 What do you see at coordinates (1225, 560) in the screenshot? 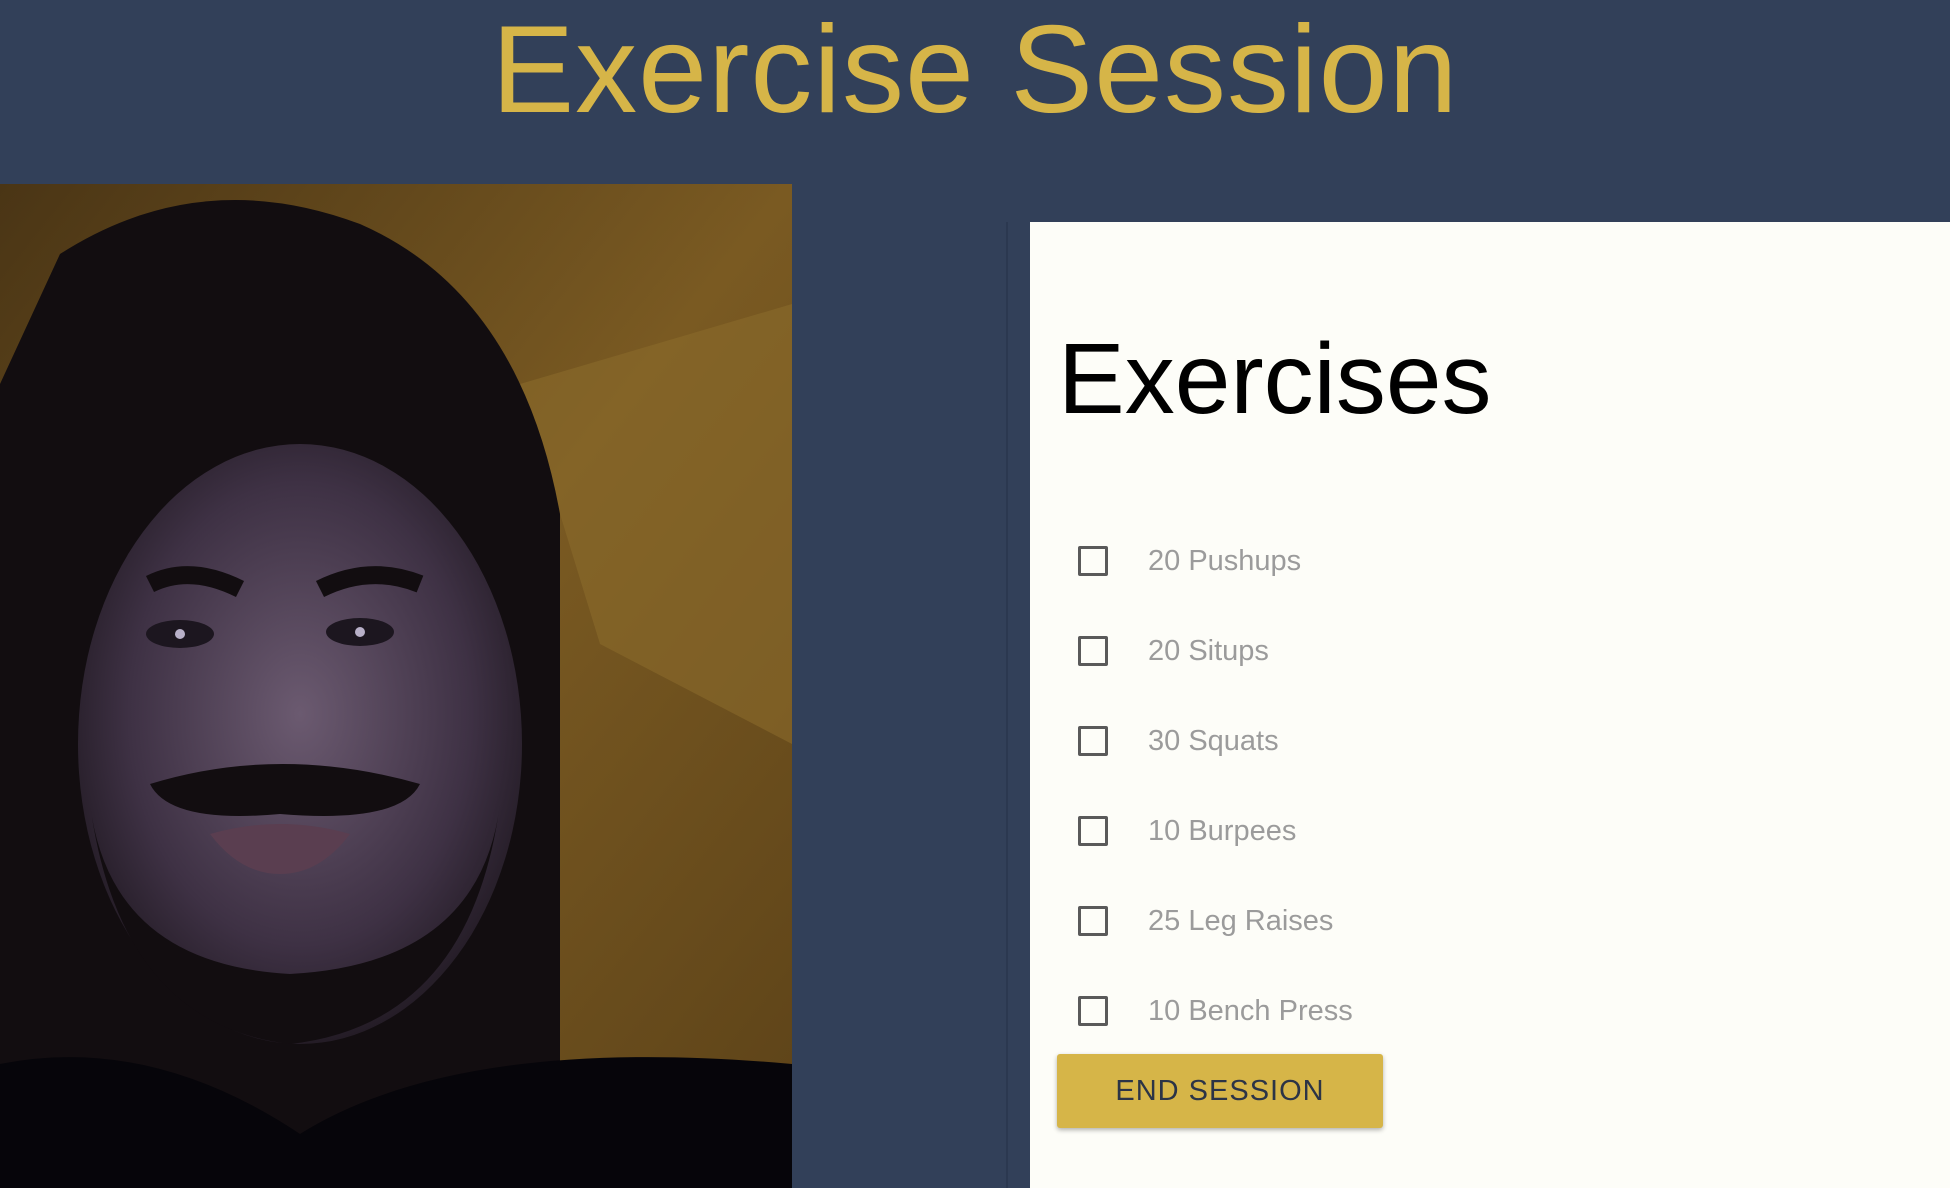
I see `exercise-label: 20 Pushups` at bounding box center [1225, 560].